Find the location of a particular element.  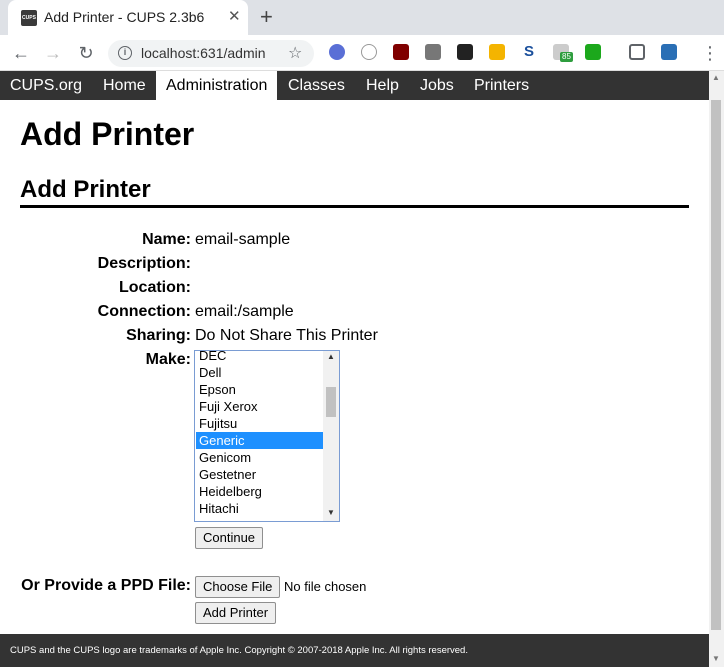

make-option: Epson is located at coordinates (259, 389).